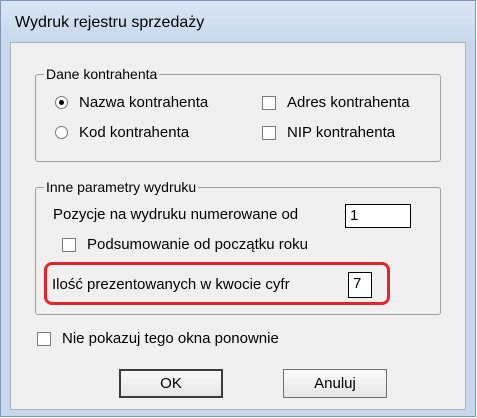 The width and height of the screenshot is (477, 418). I want to click on radio-selected-dot, so click(61, 102).